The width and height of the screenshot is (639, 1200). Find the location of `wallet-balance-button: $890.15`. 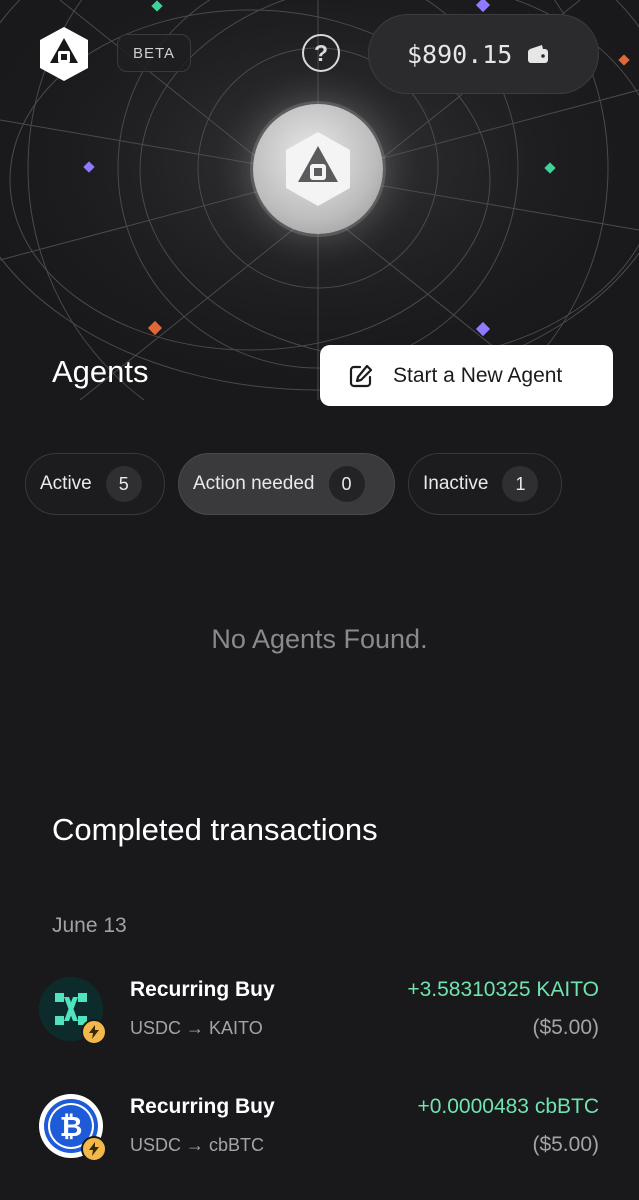

wallet-balance-button: $890.15 is located at coordinates (483, 54).